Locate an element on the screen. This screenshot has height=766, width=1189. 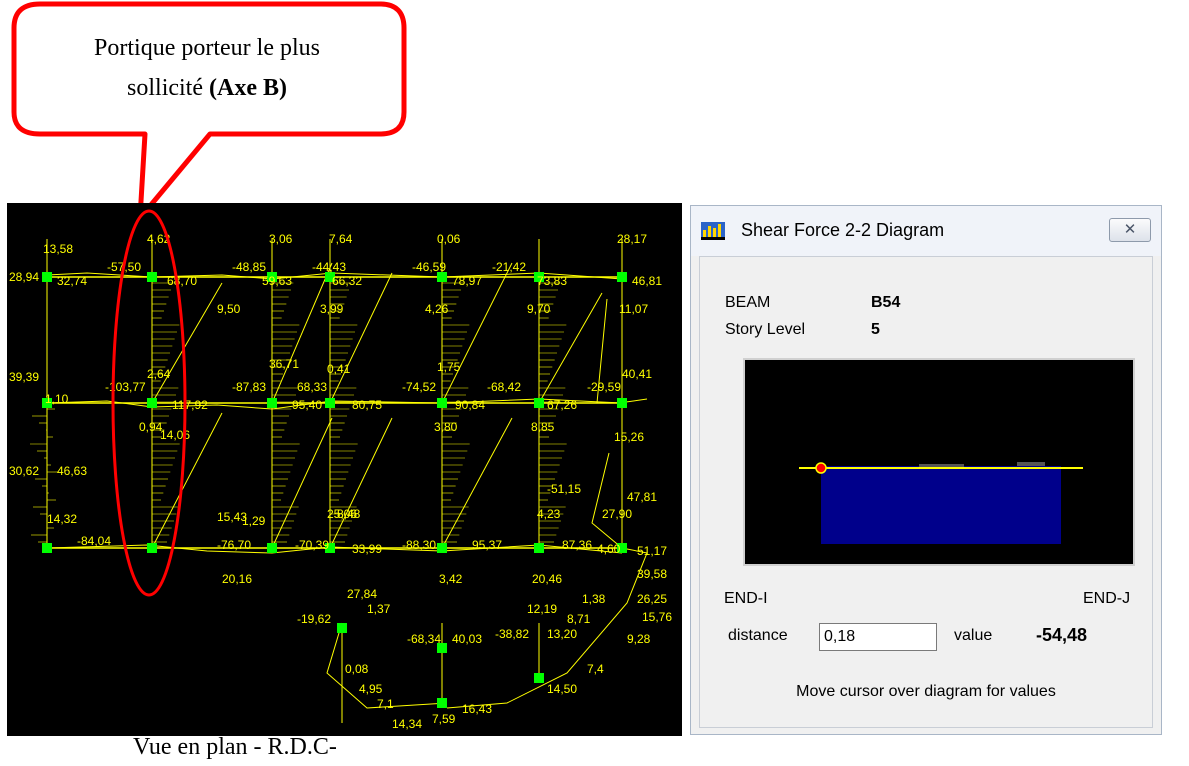
value-label: value is located at coordinates (973, 635).